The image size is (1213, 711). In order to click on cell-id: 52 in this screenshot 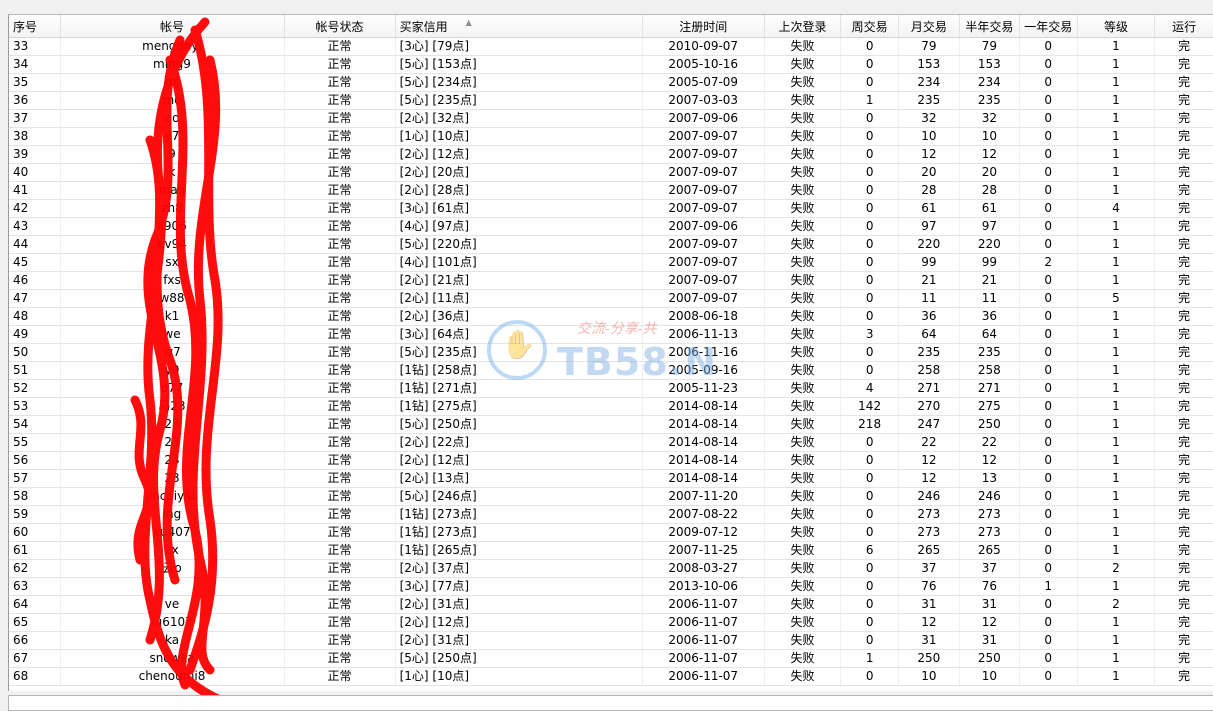, I will do `click(35, 388)`.